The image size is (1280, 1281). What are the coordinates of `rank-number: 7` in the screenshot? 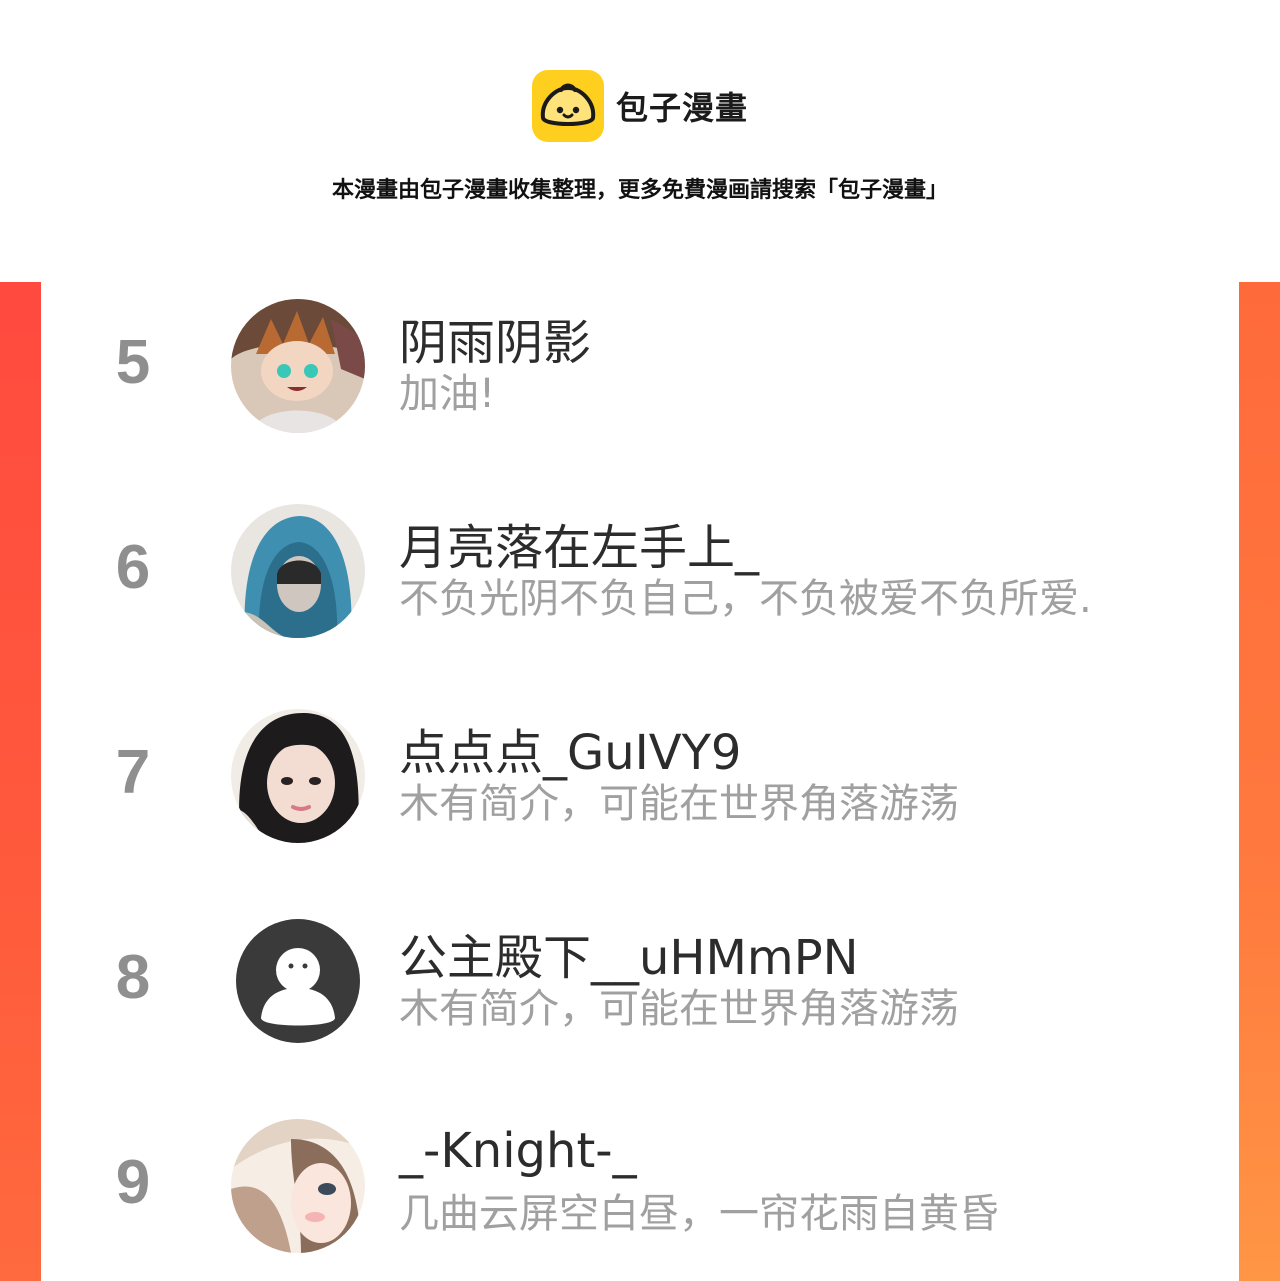 It's located at (133, 772).